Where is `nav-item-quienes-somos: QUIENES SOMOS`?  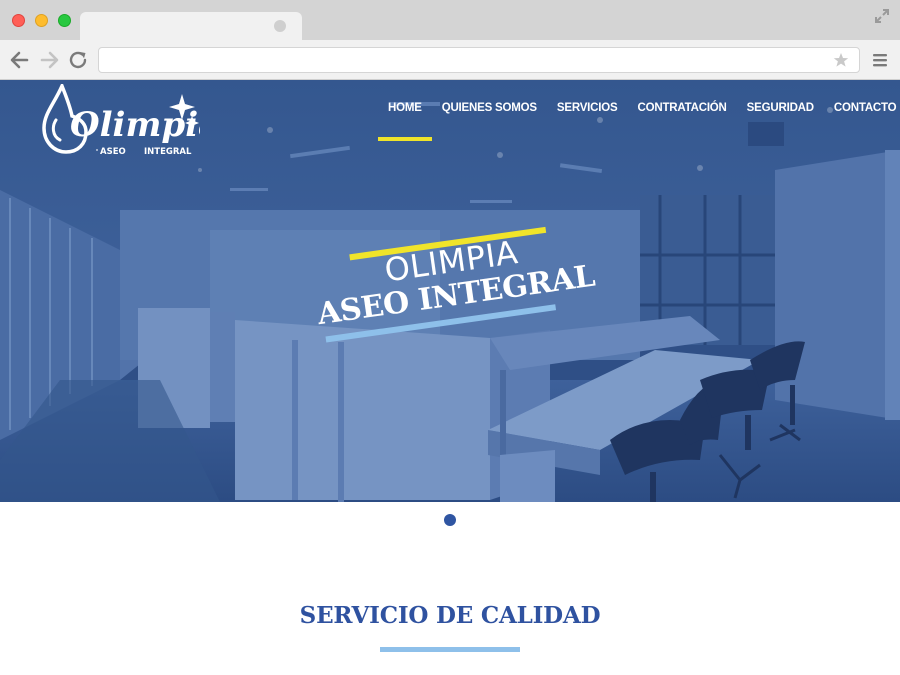
nav-item-quienes-somos: QUIENES SOMOS is located at coordinates (489, 122).